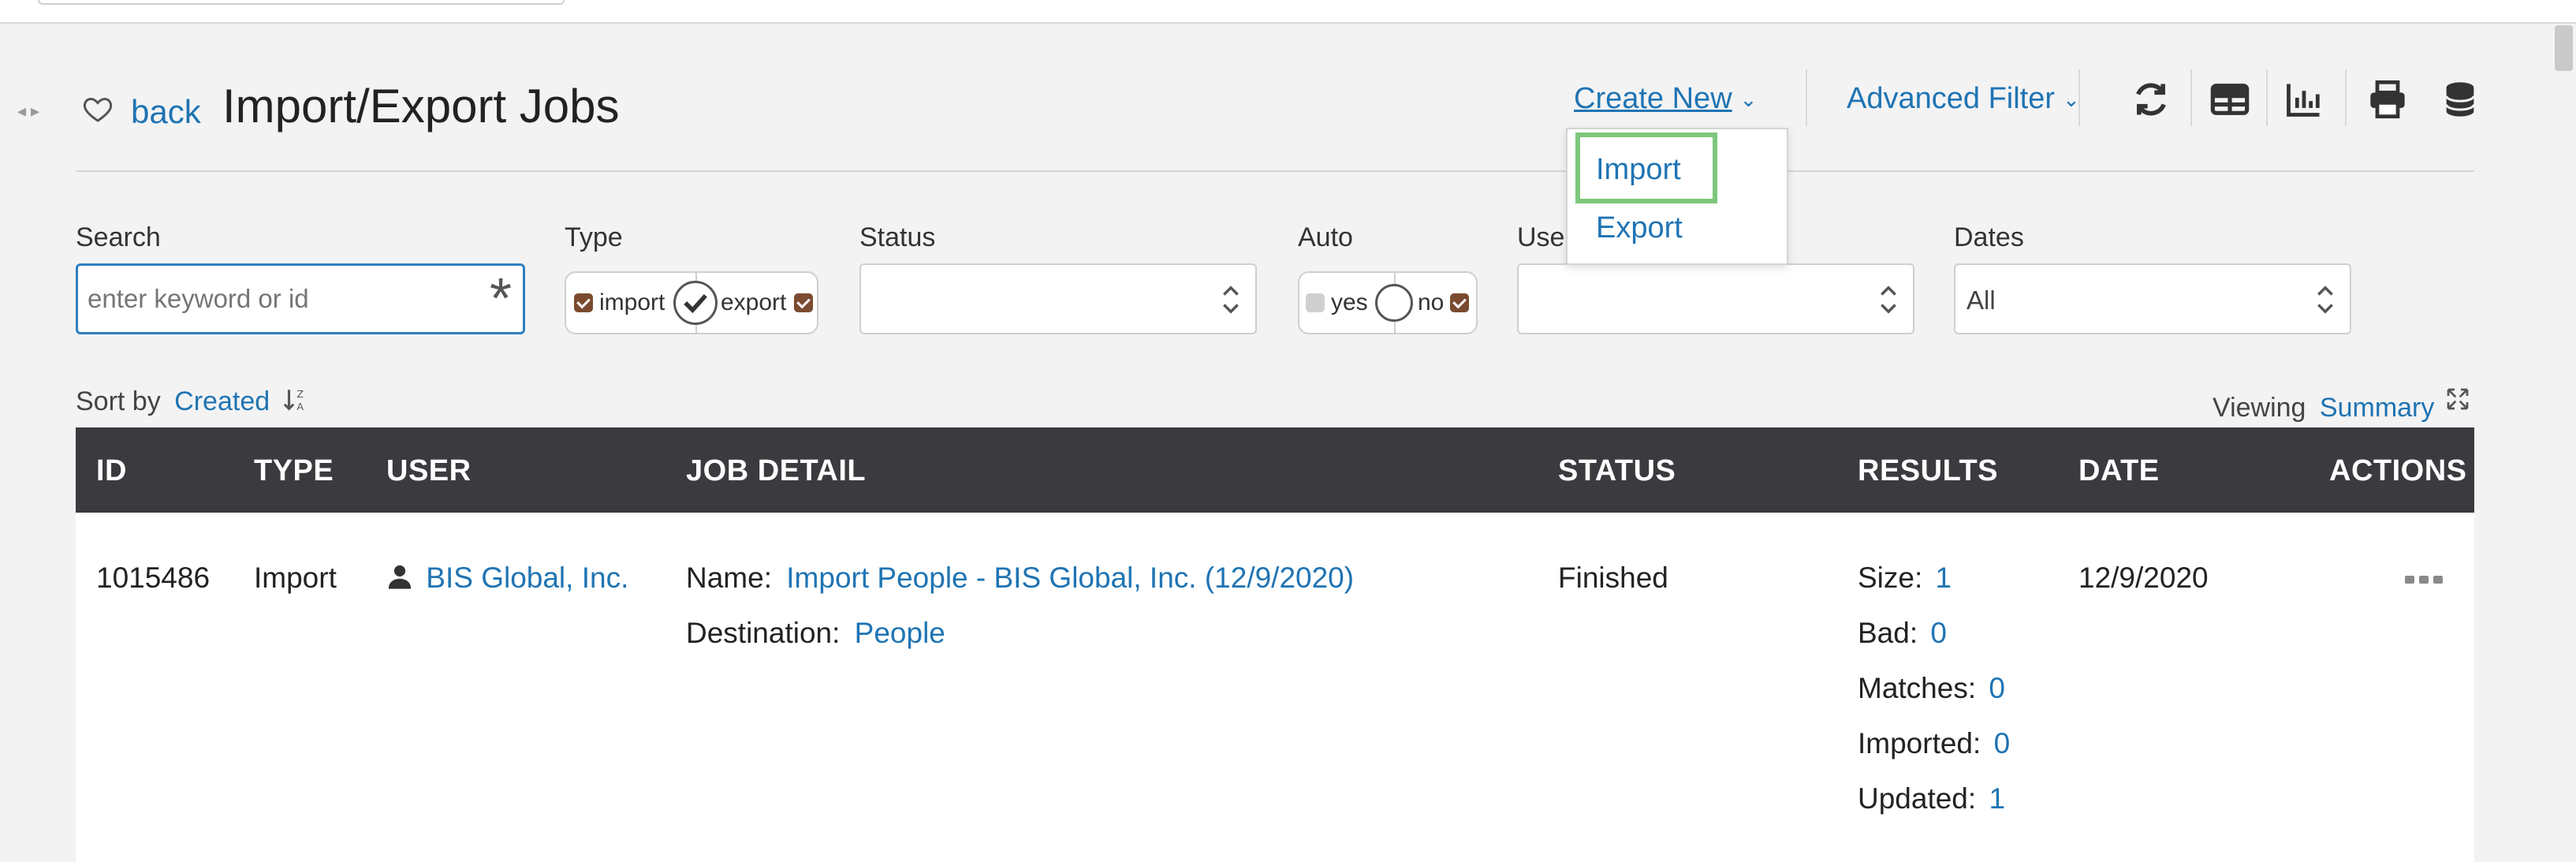 The height and width of the screenshot is (862, 2576). I want to click on result-label: Imported:, so click(1920, 743).